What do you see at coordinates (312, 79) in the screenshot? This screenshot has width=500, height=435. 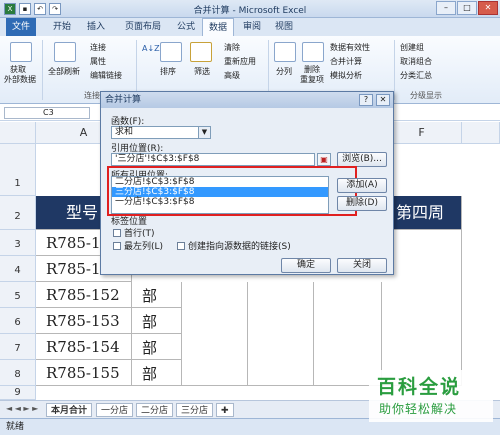 I see `remove-duplicates-label-2: 重复项` at bounding box center [312, 79].